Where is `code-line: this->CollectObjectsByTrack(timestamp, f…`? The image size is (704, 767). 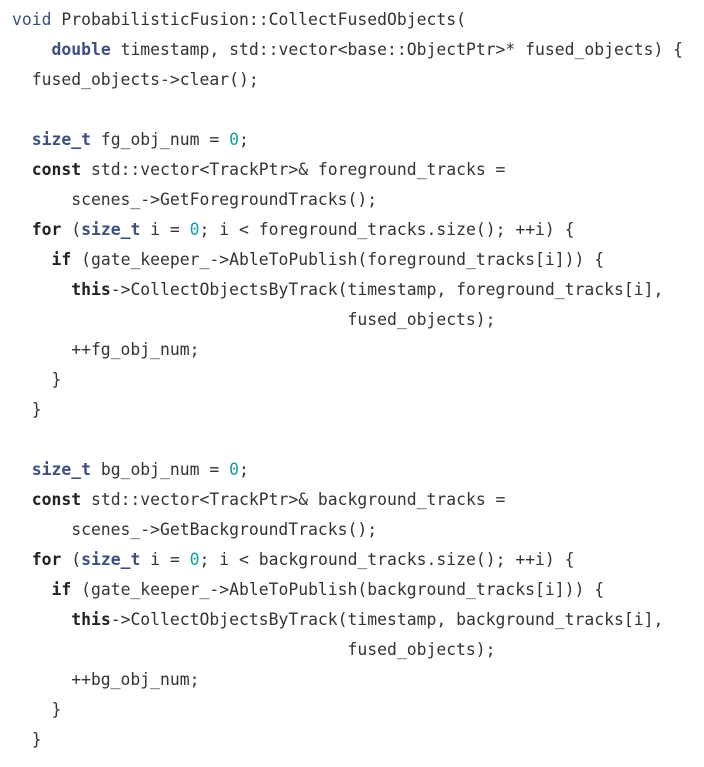 code-line: this->CollectObjectsByTrack(timestamp, f… is located at coordinates (347, 290).